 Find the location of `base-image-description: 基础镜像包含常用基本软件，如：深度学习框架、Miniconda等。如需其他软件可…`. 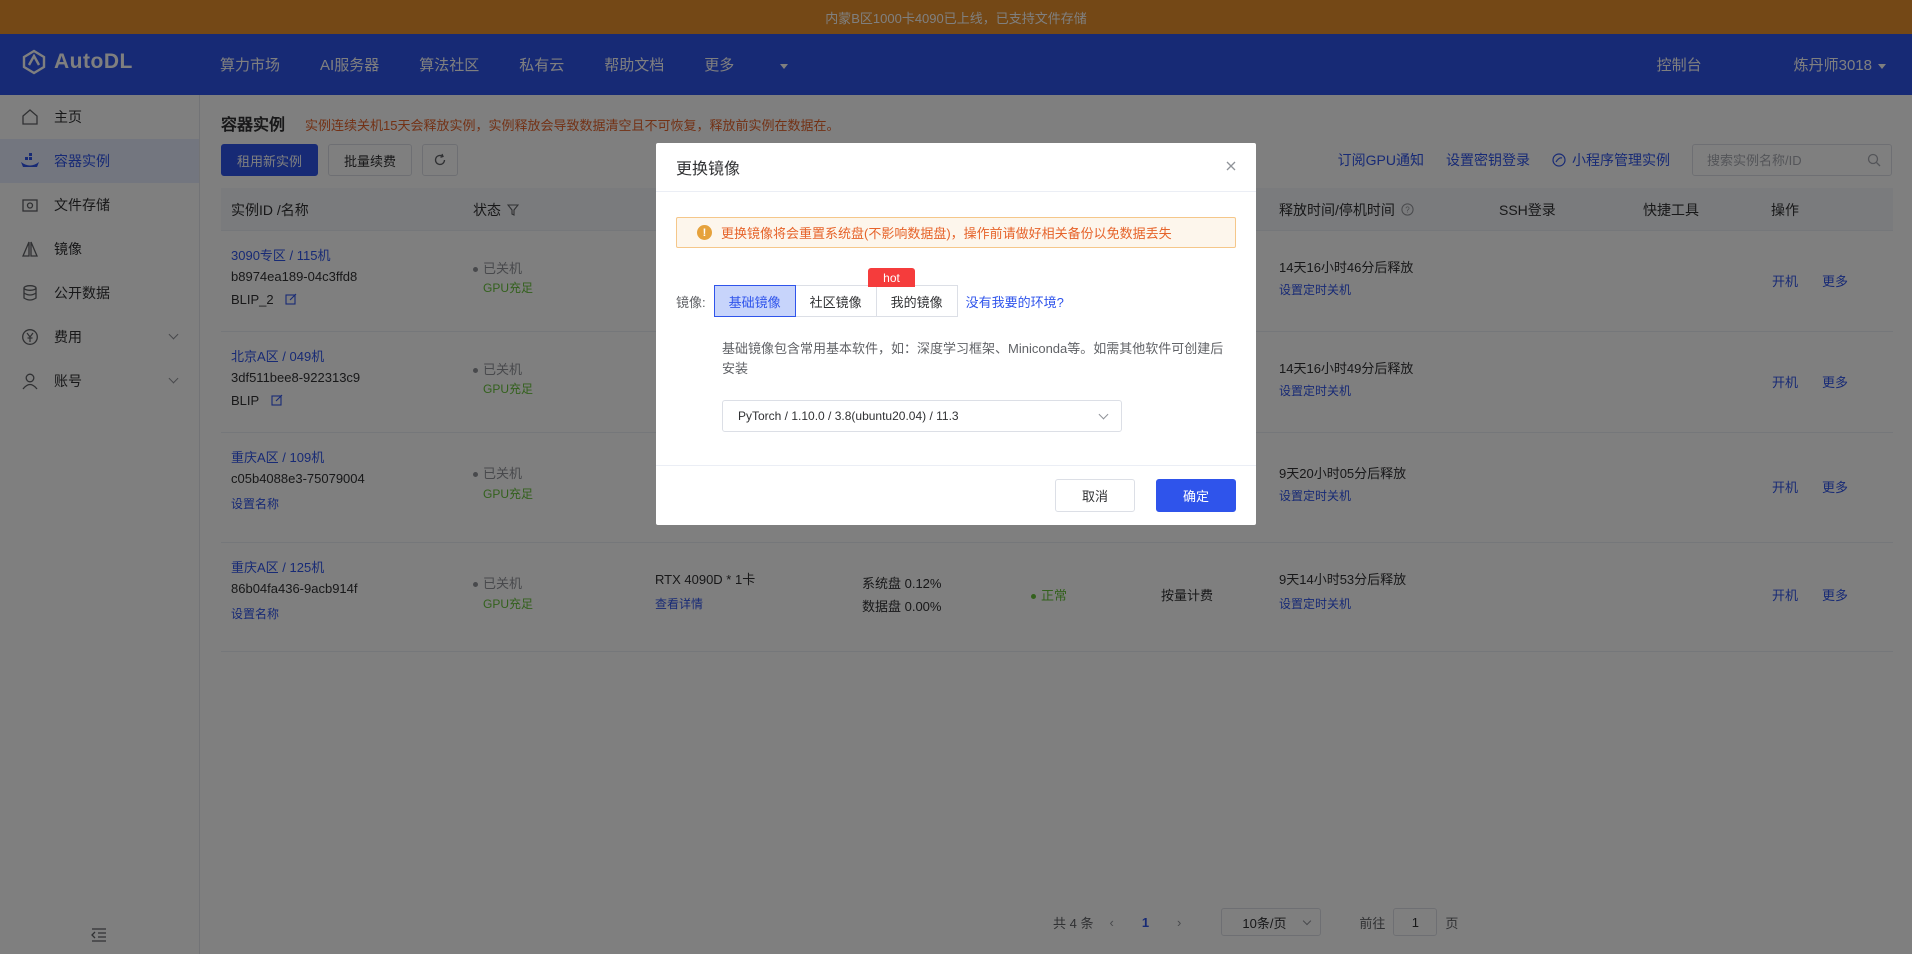

base-image-description: 基础镜像包含常用基本软件，如：深度学习框架、Miniconda等。如需其他软件可… is located at coordinates (973, 358).